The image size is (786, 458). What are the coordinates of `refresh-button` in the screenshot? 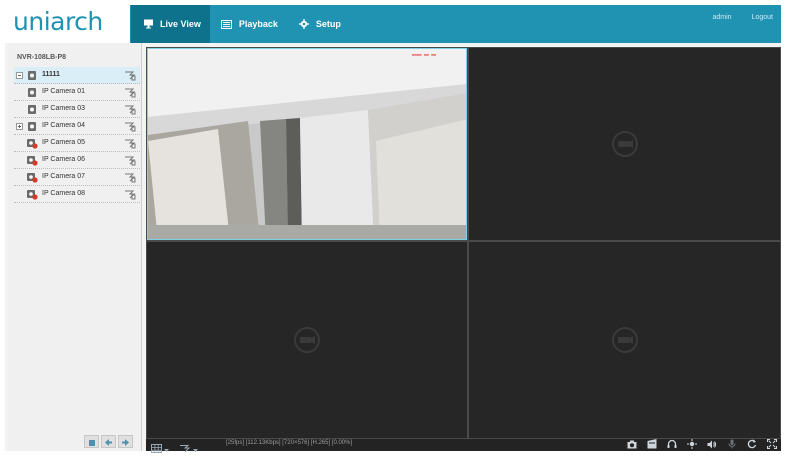 It's located at (751, 445).